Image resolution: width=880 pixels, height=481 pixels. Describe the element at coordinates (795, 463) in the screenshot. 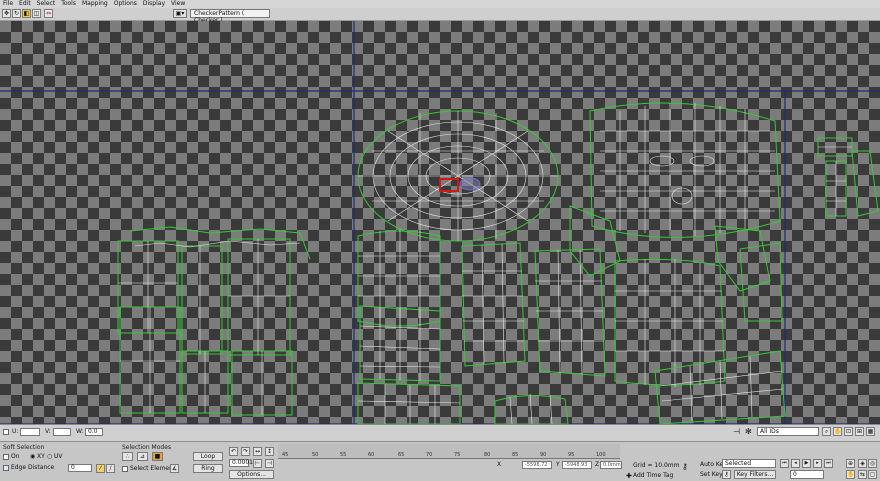

I see `prev-frame-icon: ◂` at that location.